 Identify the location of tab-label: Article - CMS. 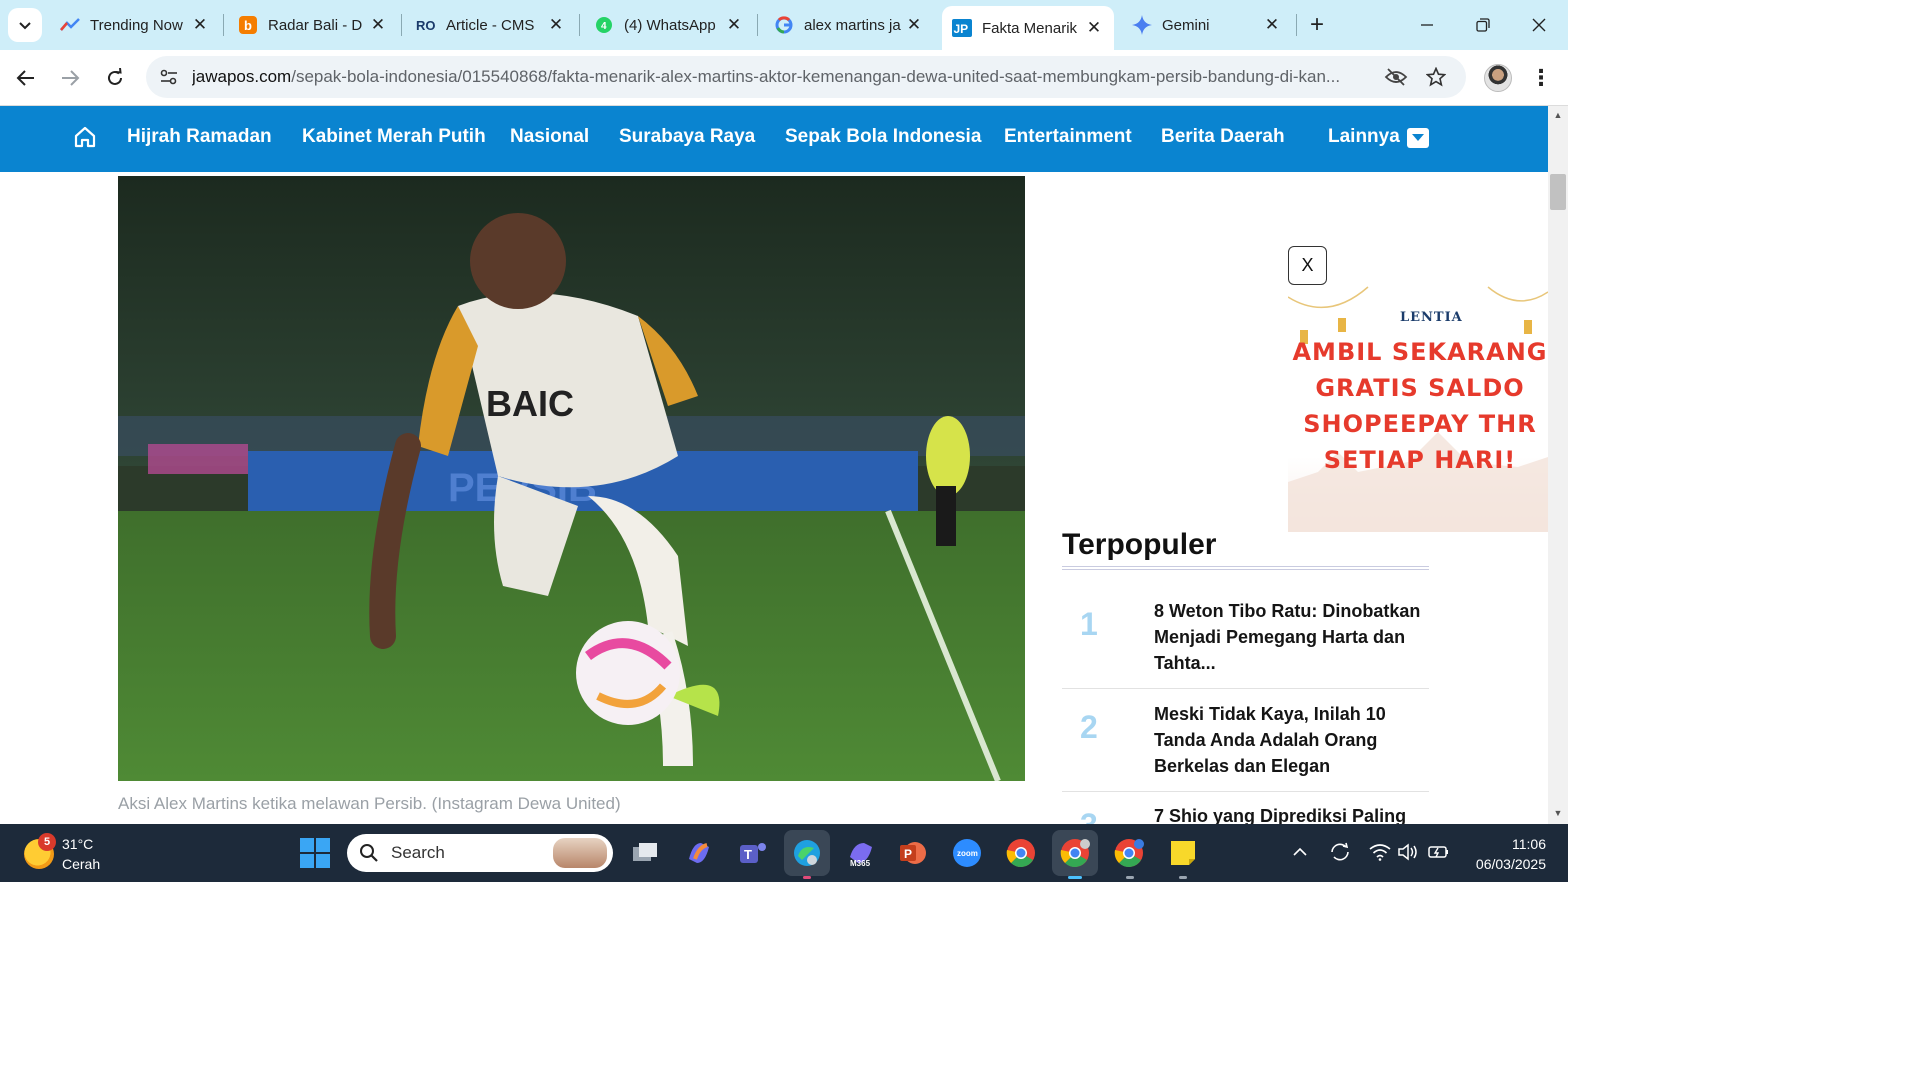
(490, 25).